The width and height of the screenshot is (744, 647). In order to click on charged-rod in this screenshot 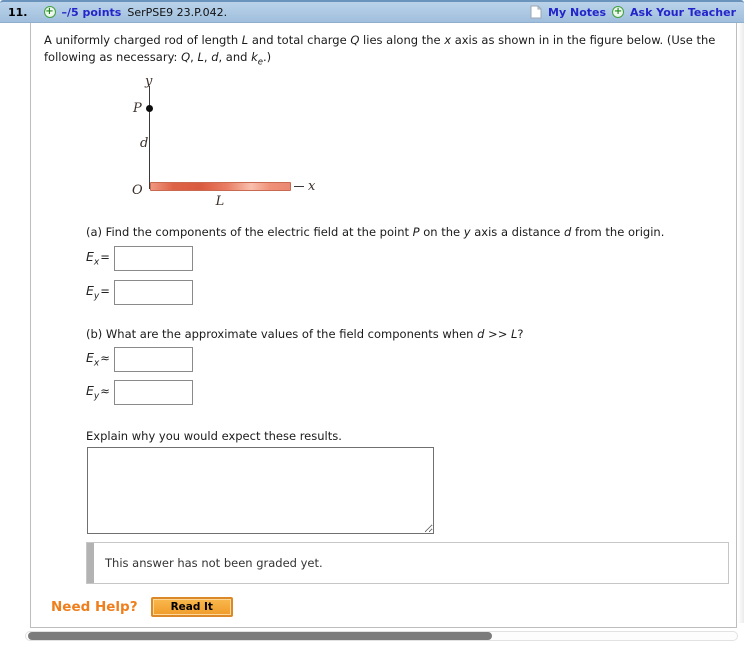, I will do `click(220, 187)`.